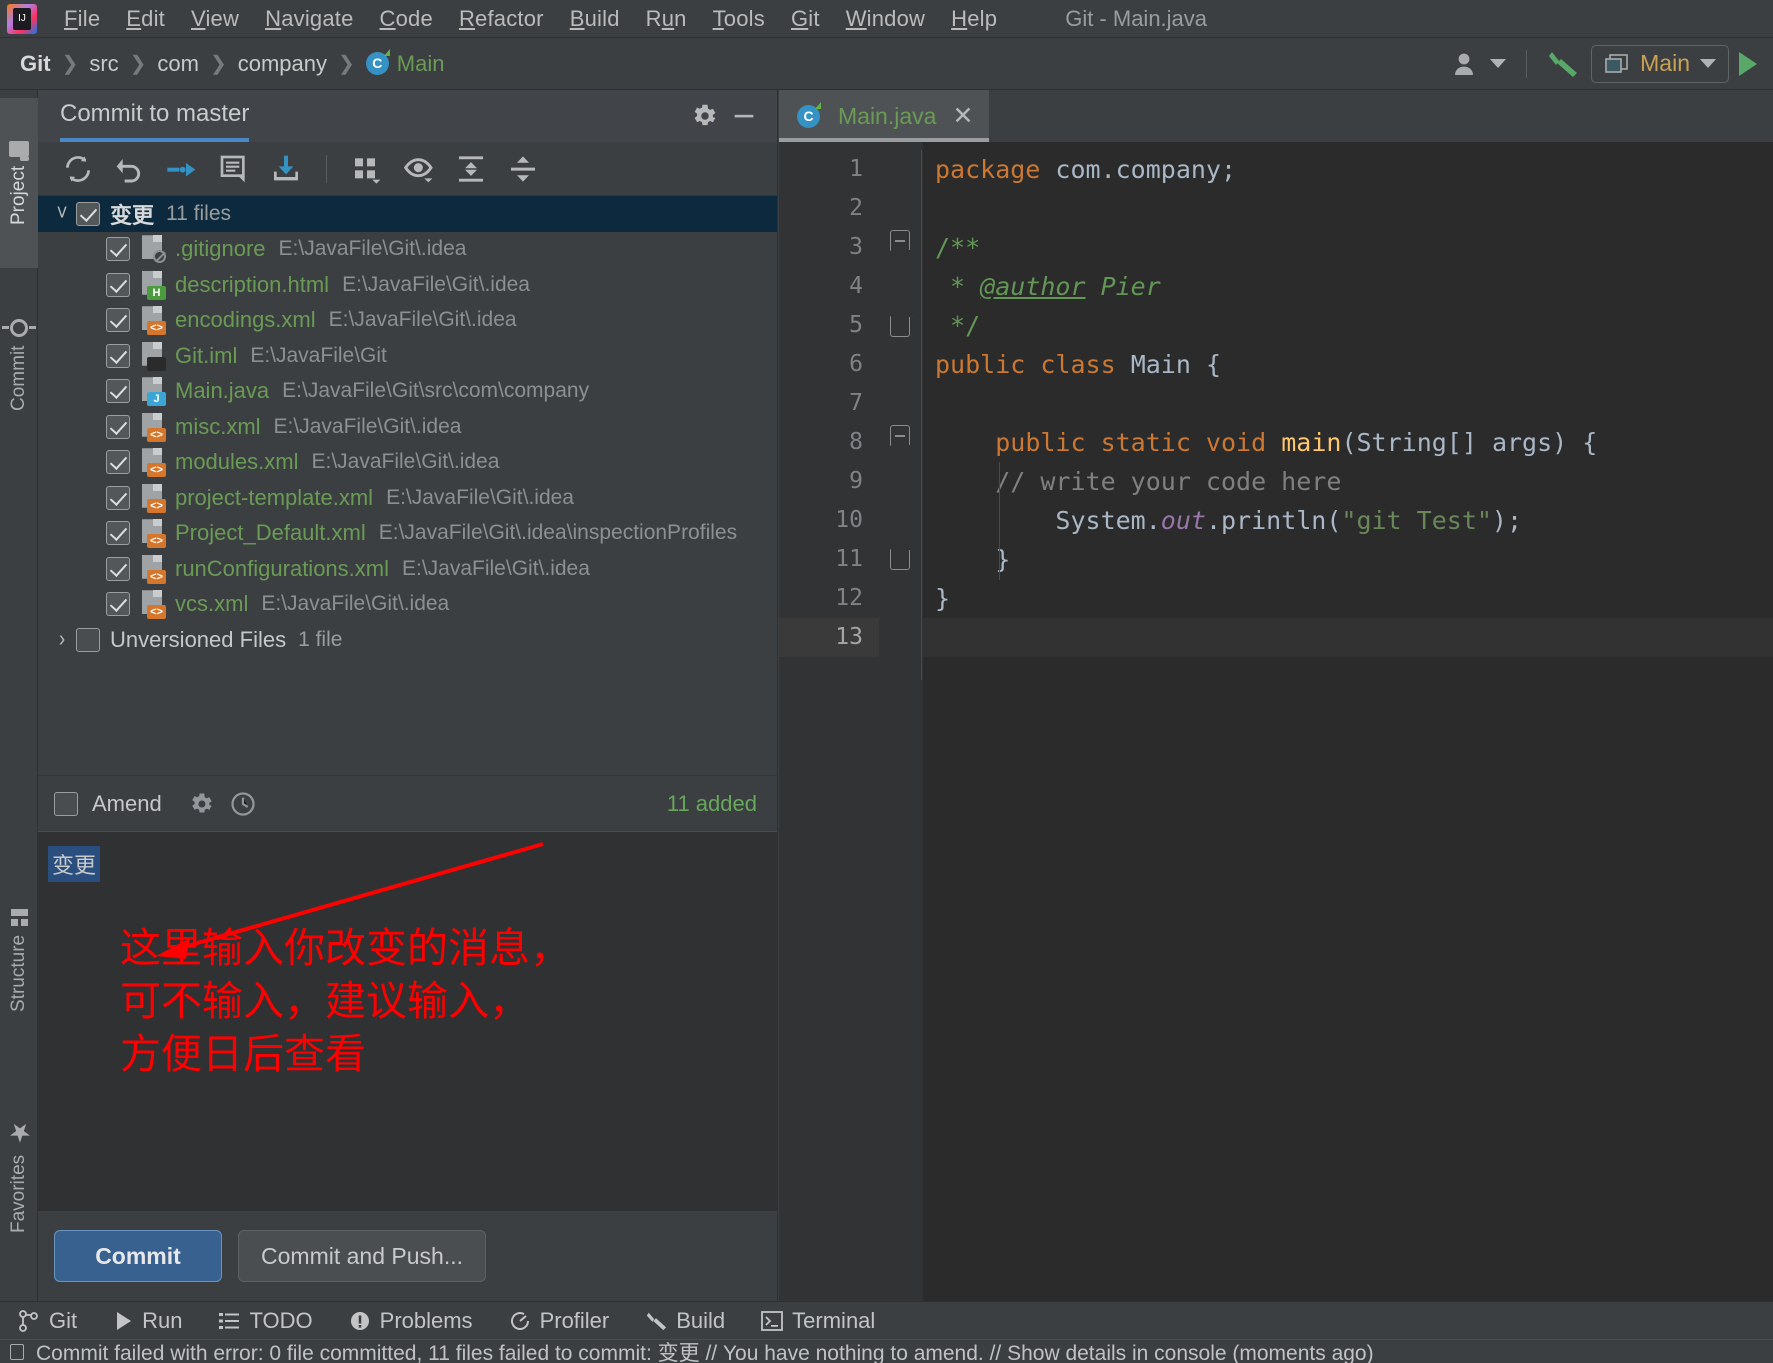 The width and height of the screenshot is (1773, 1363). Describe the element at coordinates (595, 19) in the screenshot. I see `menu-item-build: Build` at that location.